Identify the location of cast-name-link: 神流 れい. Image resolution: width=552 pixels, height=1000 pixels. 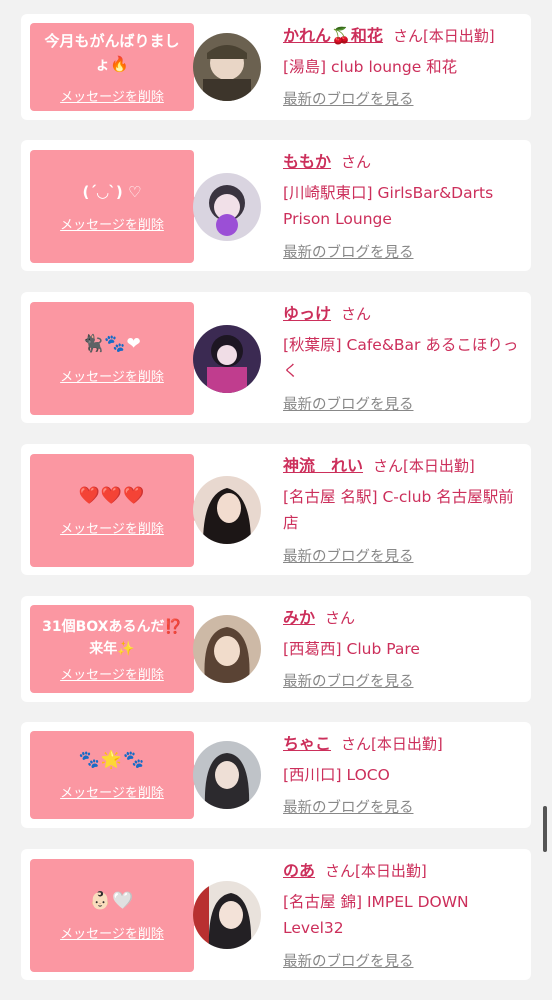
(323, 465).